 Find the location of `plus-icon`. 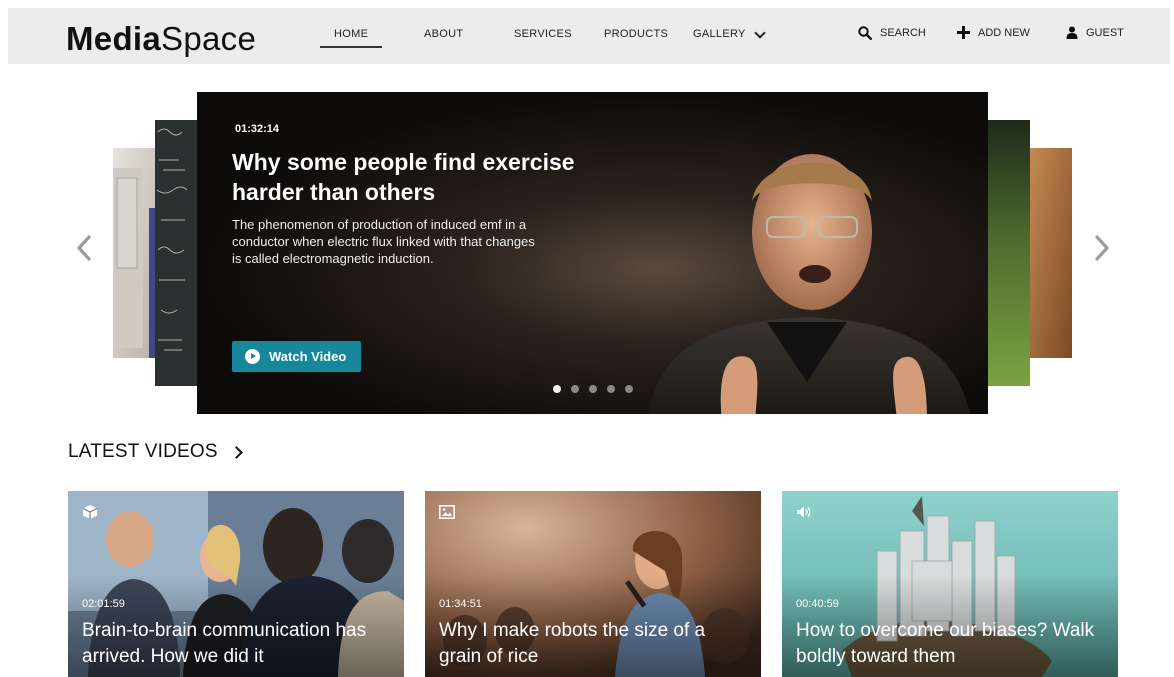

plus-icon is located at coordinates (963, 32).